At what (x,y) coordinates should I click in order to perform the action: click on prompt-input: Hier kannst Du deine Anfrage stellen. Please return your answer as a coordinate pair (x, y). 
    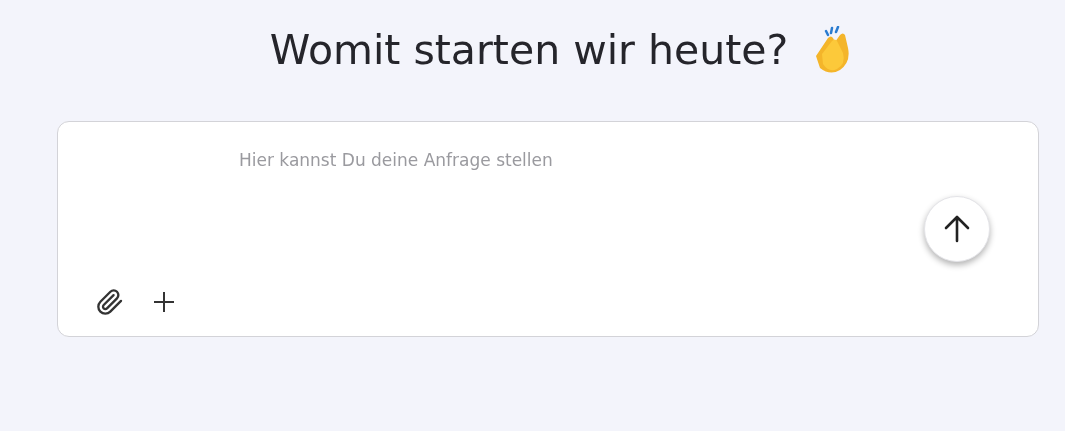
    Looking at the image, I should click on (614, 165).